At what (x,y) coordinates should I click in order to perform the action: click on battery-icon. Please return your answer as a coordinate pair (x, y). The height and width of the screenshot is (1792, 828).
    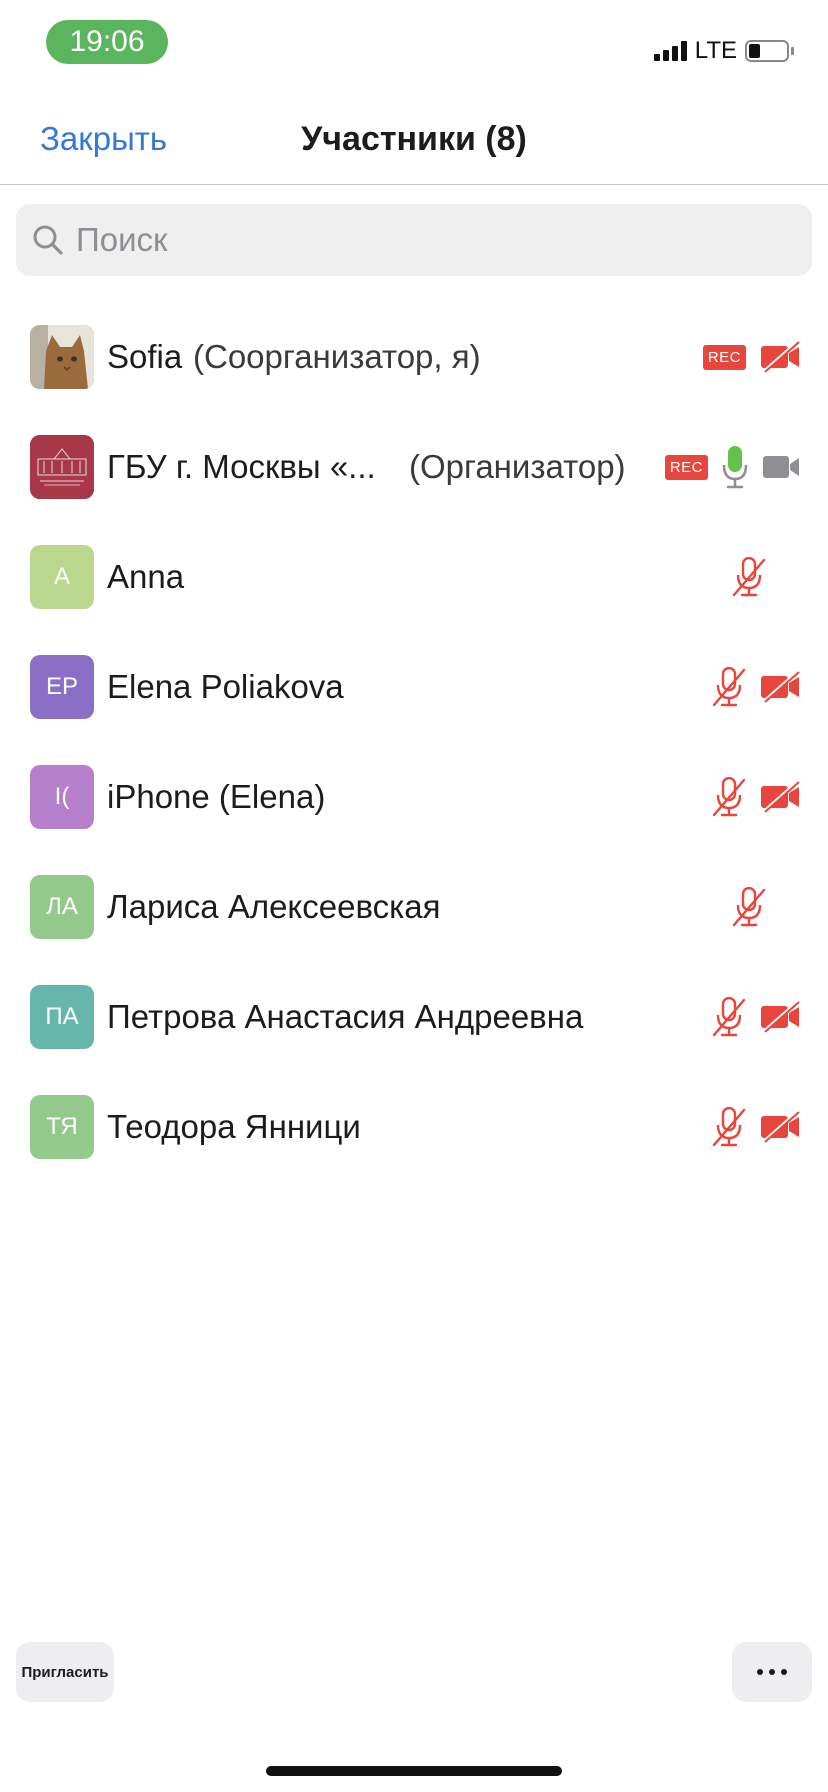
    Looking at the image, I should click on (767, 51).